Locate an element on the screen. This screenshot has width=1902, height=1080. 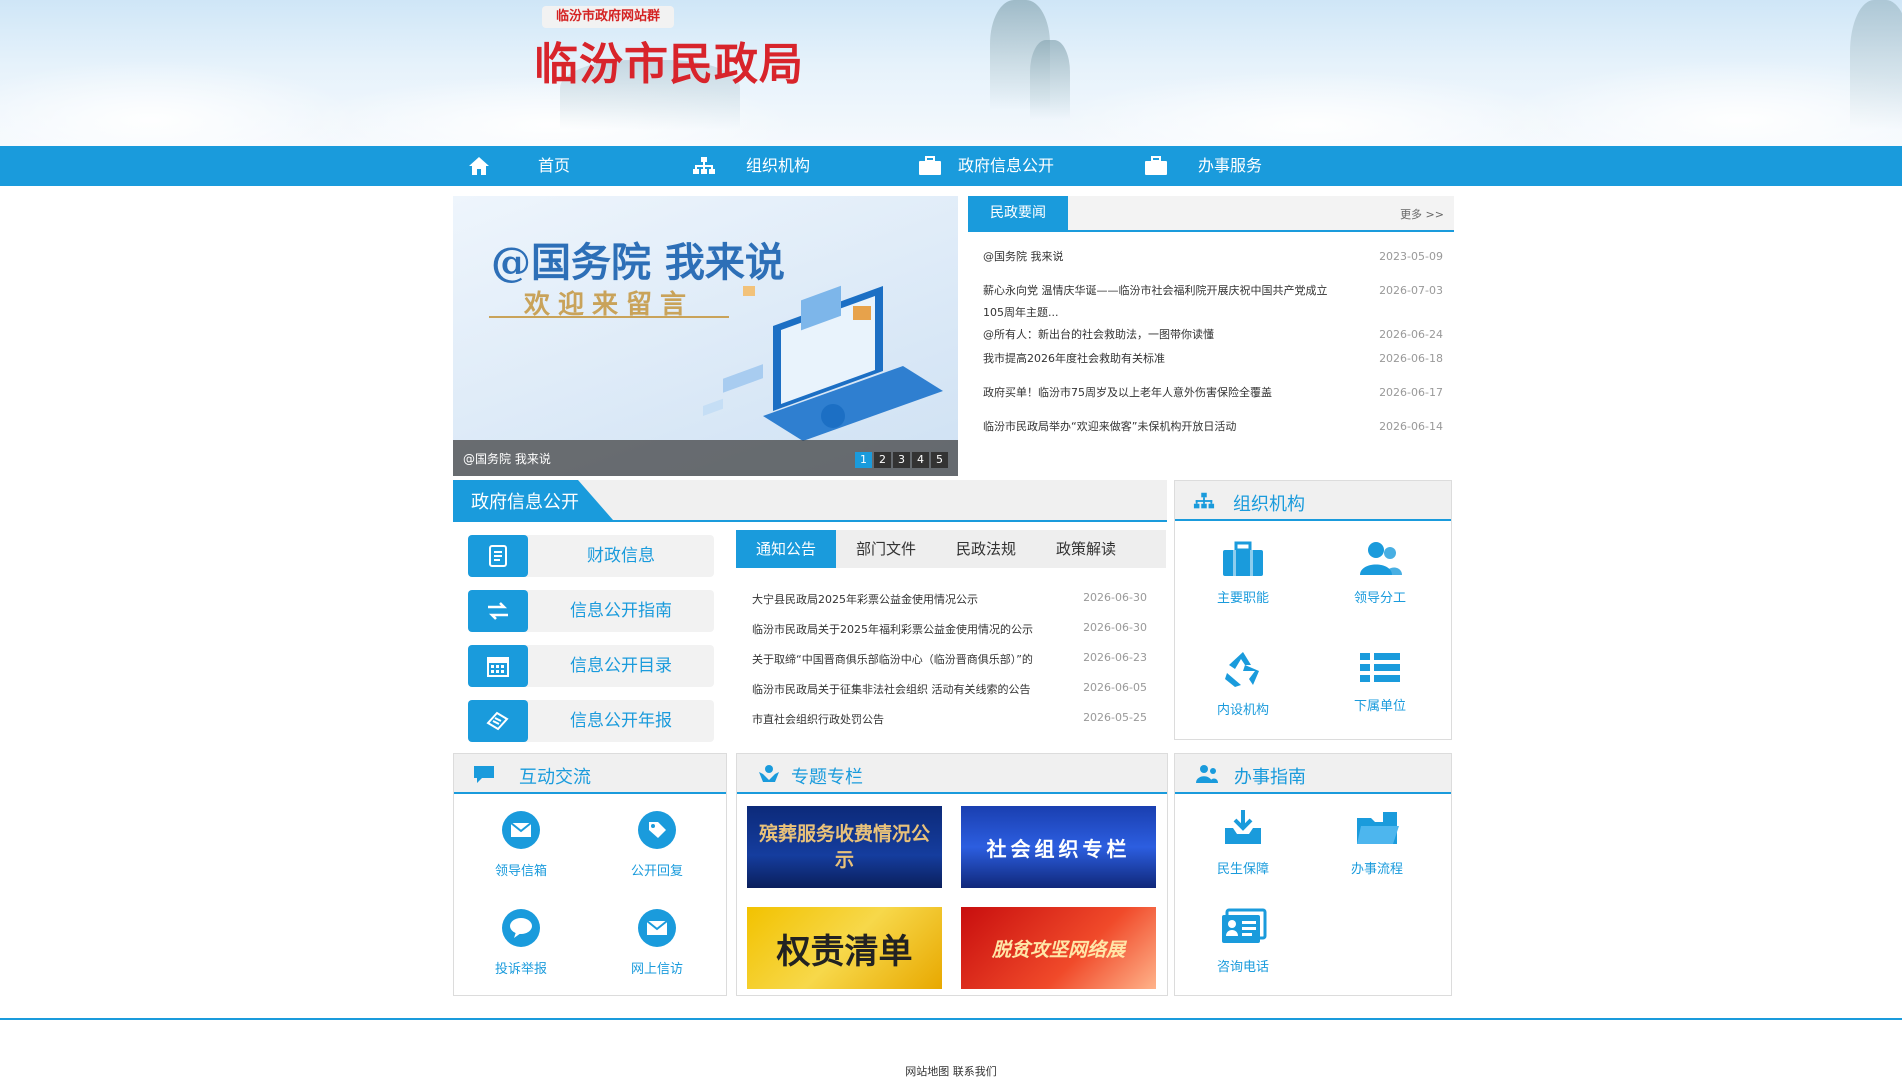
tile-label: 领导信箱 is located at coordinates (520, 871).